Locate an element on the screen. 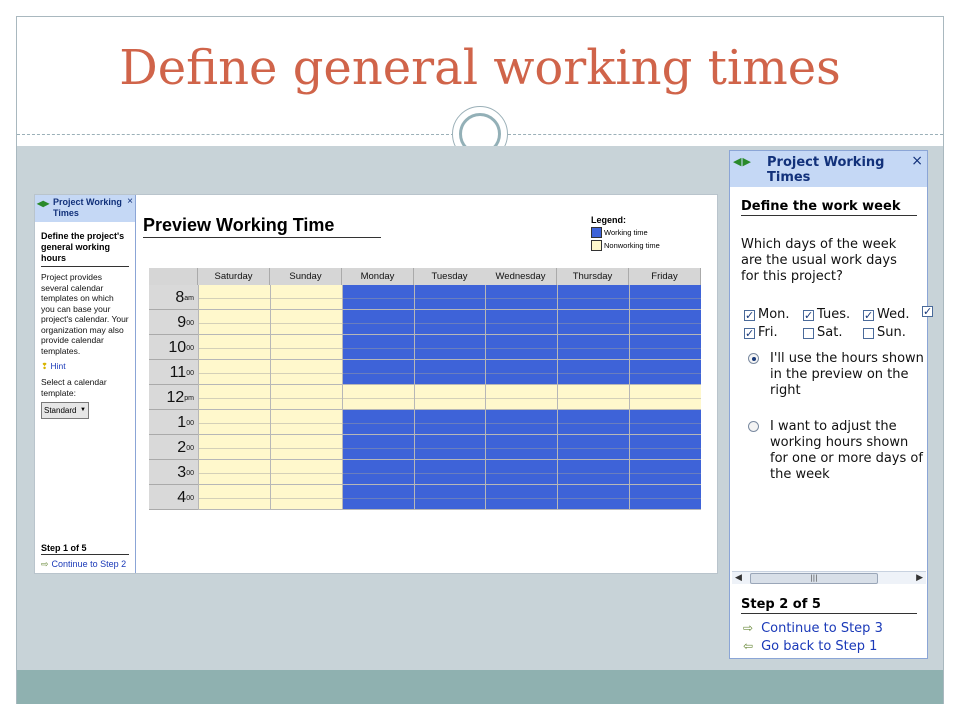 This screenshot has width=960, height=720. hour-value: 3 is located at coordinates (182, 472).